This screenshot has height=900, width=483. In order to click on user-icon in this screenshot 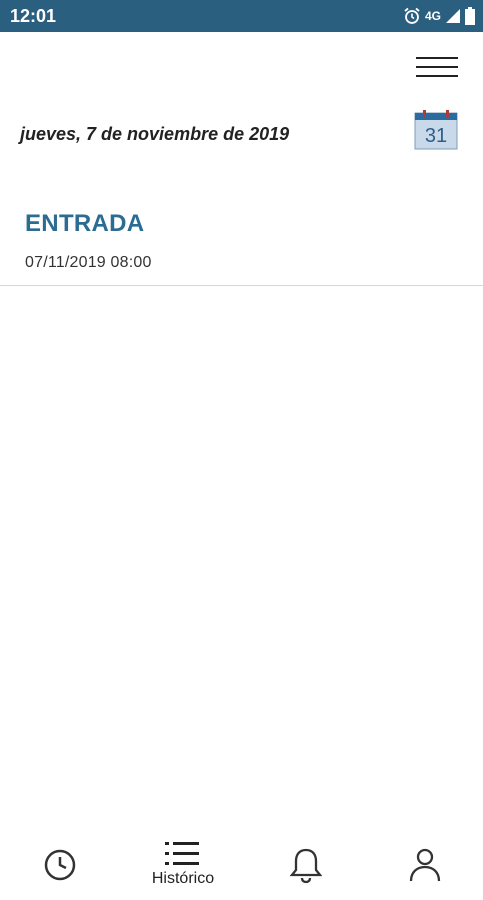, I will do `click(425, 865)`.